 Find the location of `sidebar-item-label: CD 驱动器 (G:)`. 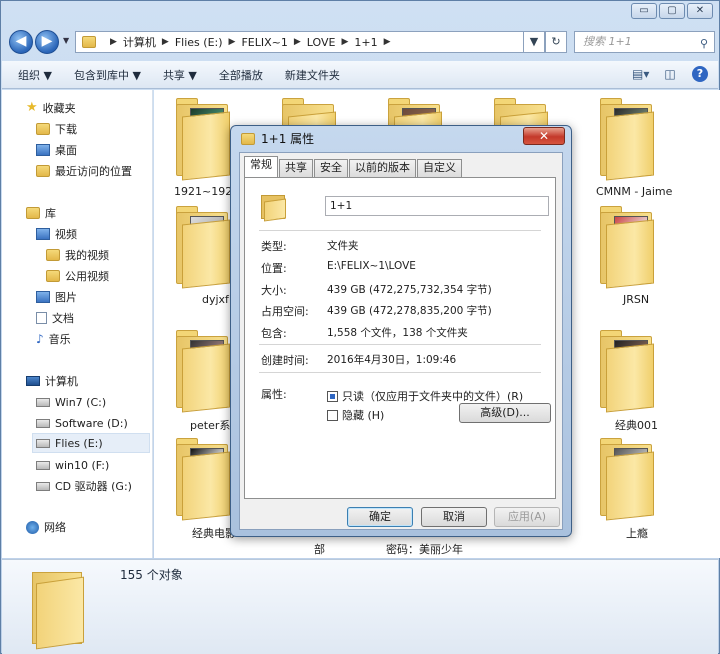

sidebar-item-label: CD 驱动器 (G:) is located at coordinates (93, 486).